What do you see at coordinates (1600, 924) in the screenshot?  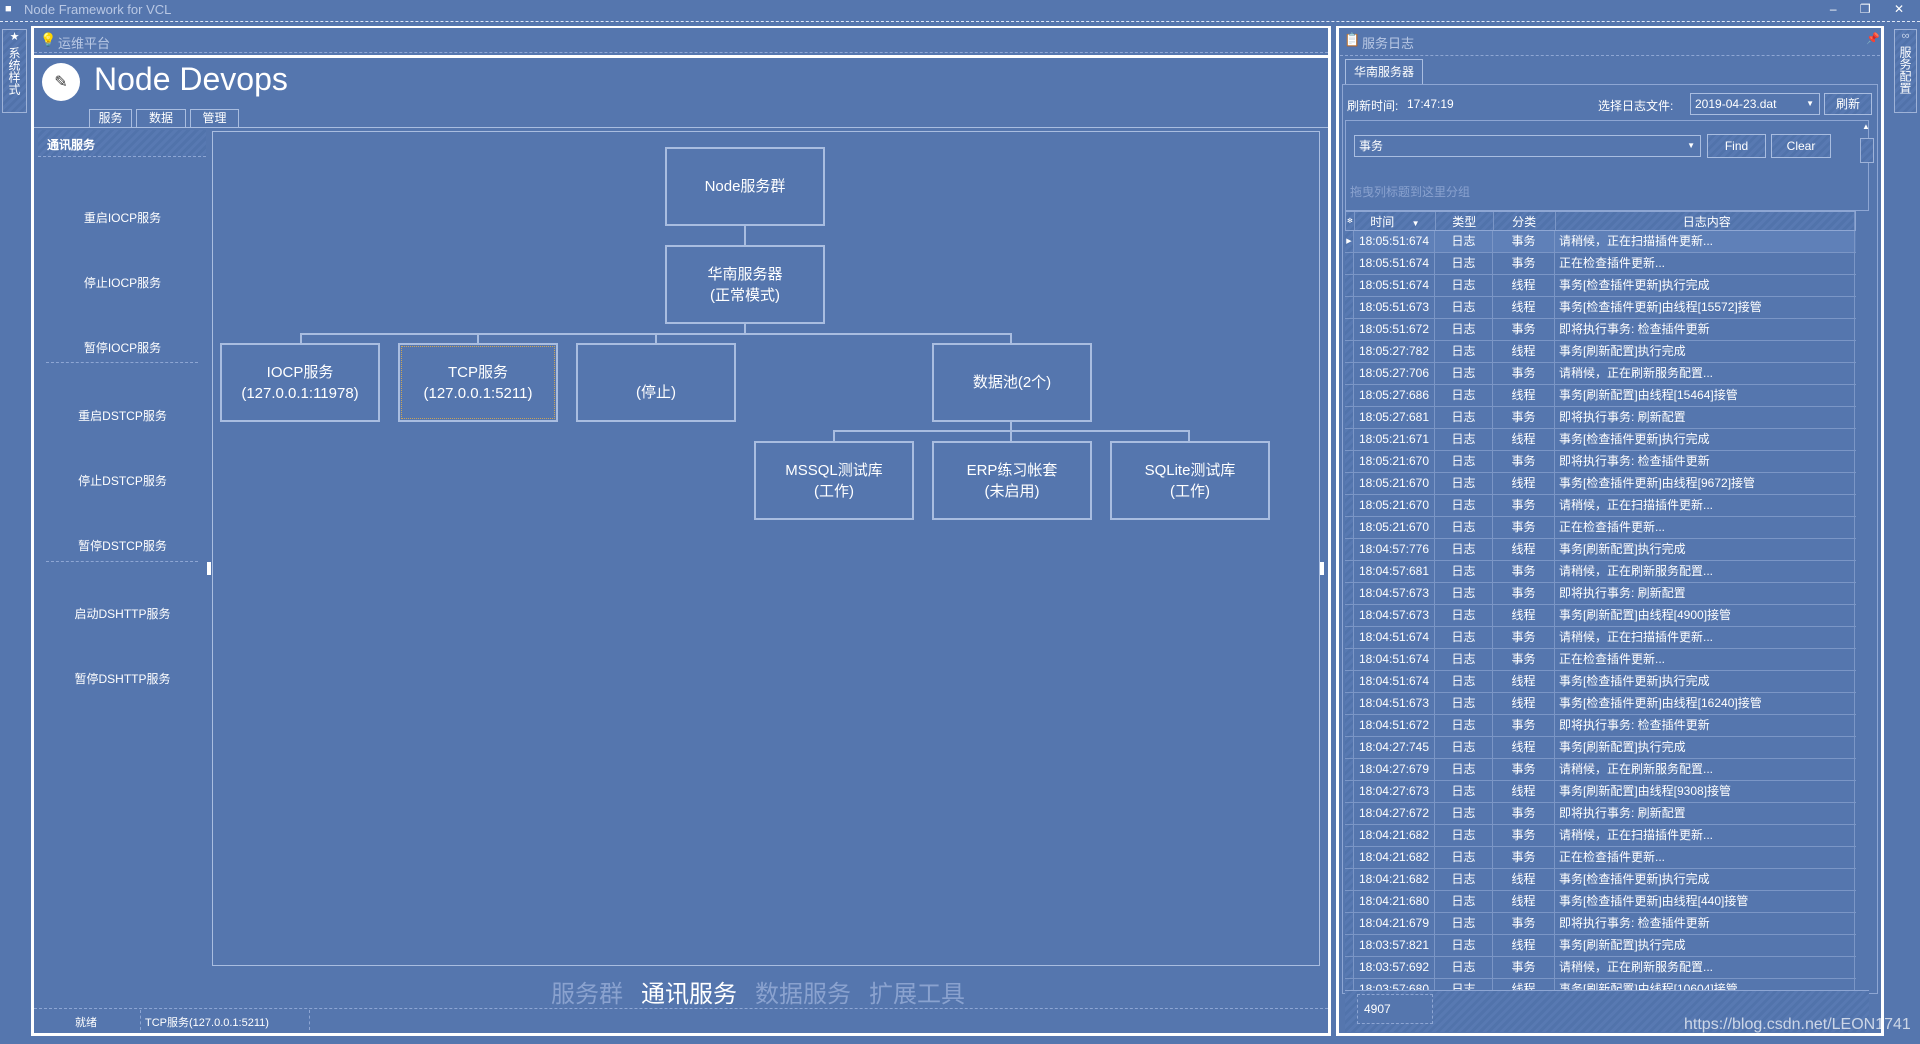 I see `table-row: 18:04:21:679 日志 事务 即将执行事务: 检查插件更新` at bounding box center [1600, 924].